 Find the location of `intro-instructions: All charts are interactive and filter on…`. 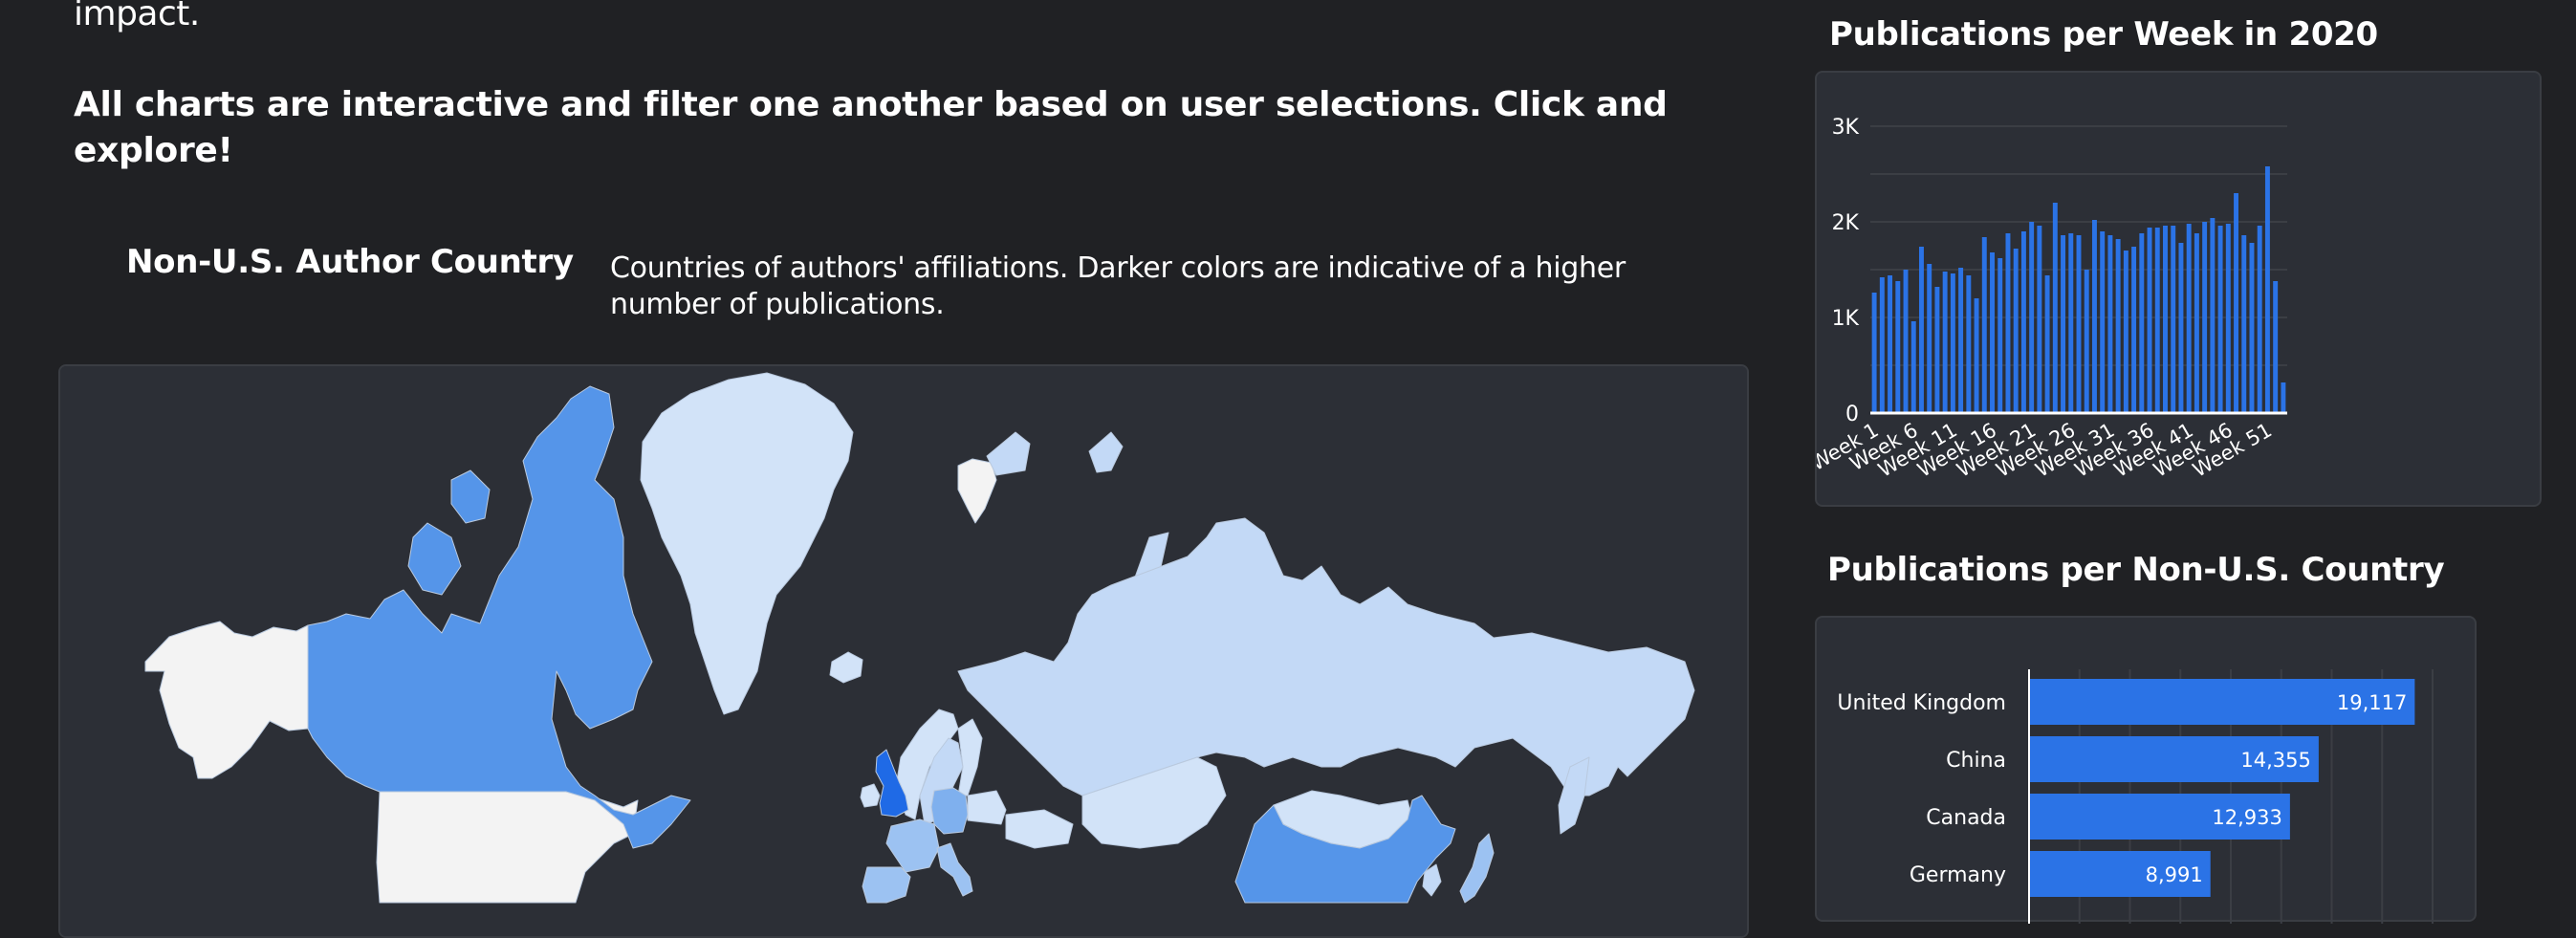

intro-instructions: All charts are interactive and filter on… is located at coordinates (871, 128).